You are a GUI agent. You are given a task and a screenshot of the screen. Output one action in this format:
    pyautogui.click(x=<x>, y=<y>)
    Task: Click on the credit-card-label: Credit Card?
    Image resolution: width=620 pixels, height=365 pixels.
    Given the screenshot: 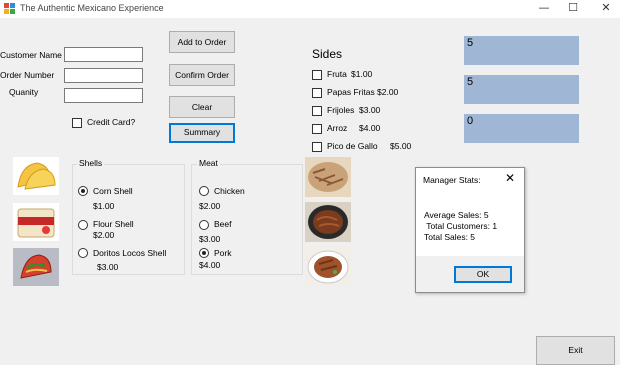 What is the action you would take?
    pyautogui.click(x=111, y=122)
    